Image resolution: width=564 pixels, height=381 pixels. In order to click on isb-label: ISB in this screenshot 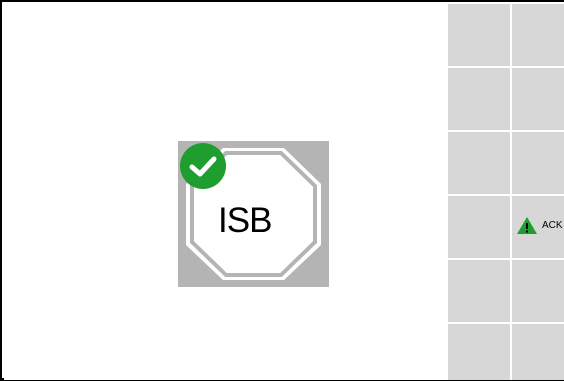, I will do `click(245, 220)`.